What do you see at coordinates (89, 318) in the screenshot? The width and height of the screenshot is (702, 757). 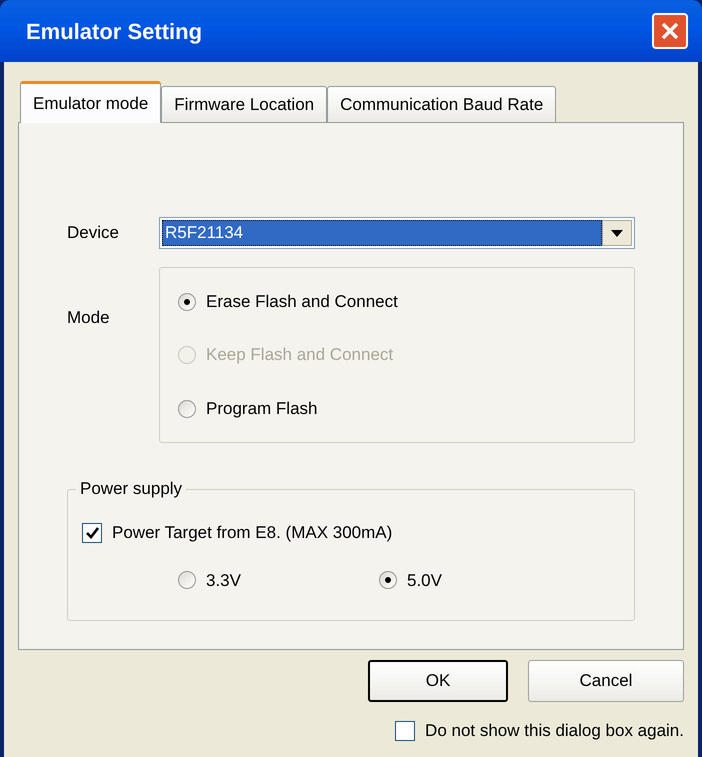 I see `mode-label: Mode` at bounding box center [89, 318].